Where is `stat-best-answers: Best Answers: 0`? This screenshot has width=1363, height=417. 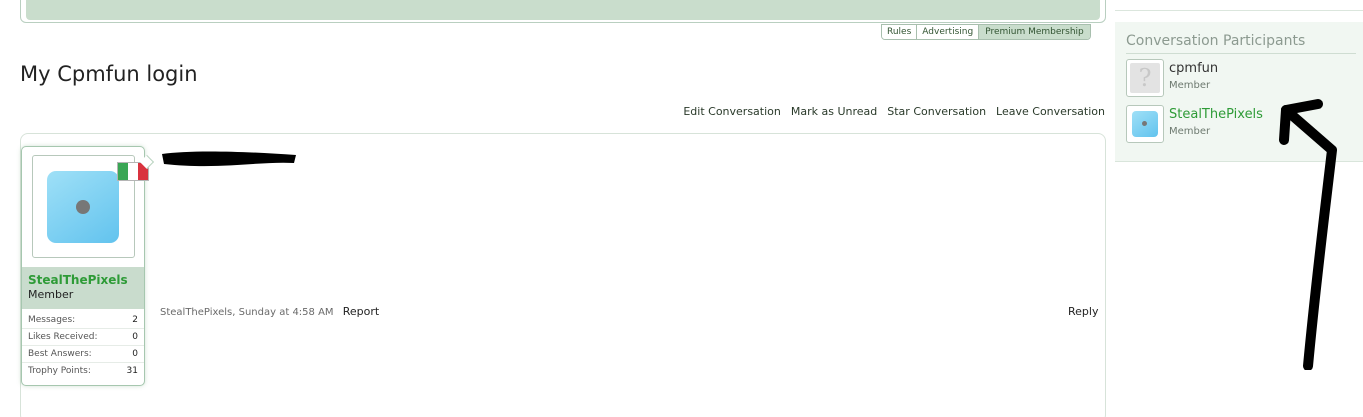
stat-best-answers: Best Answers: 0 is located at coordinates (83, 354).